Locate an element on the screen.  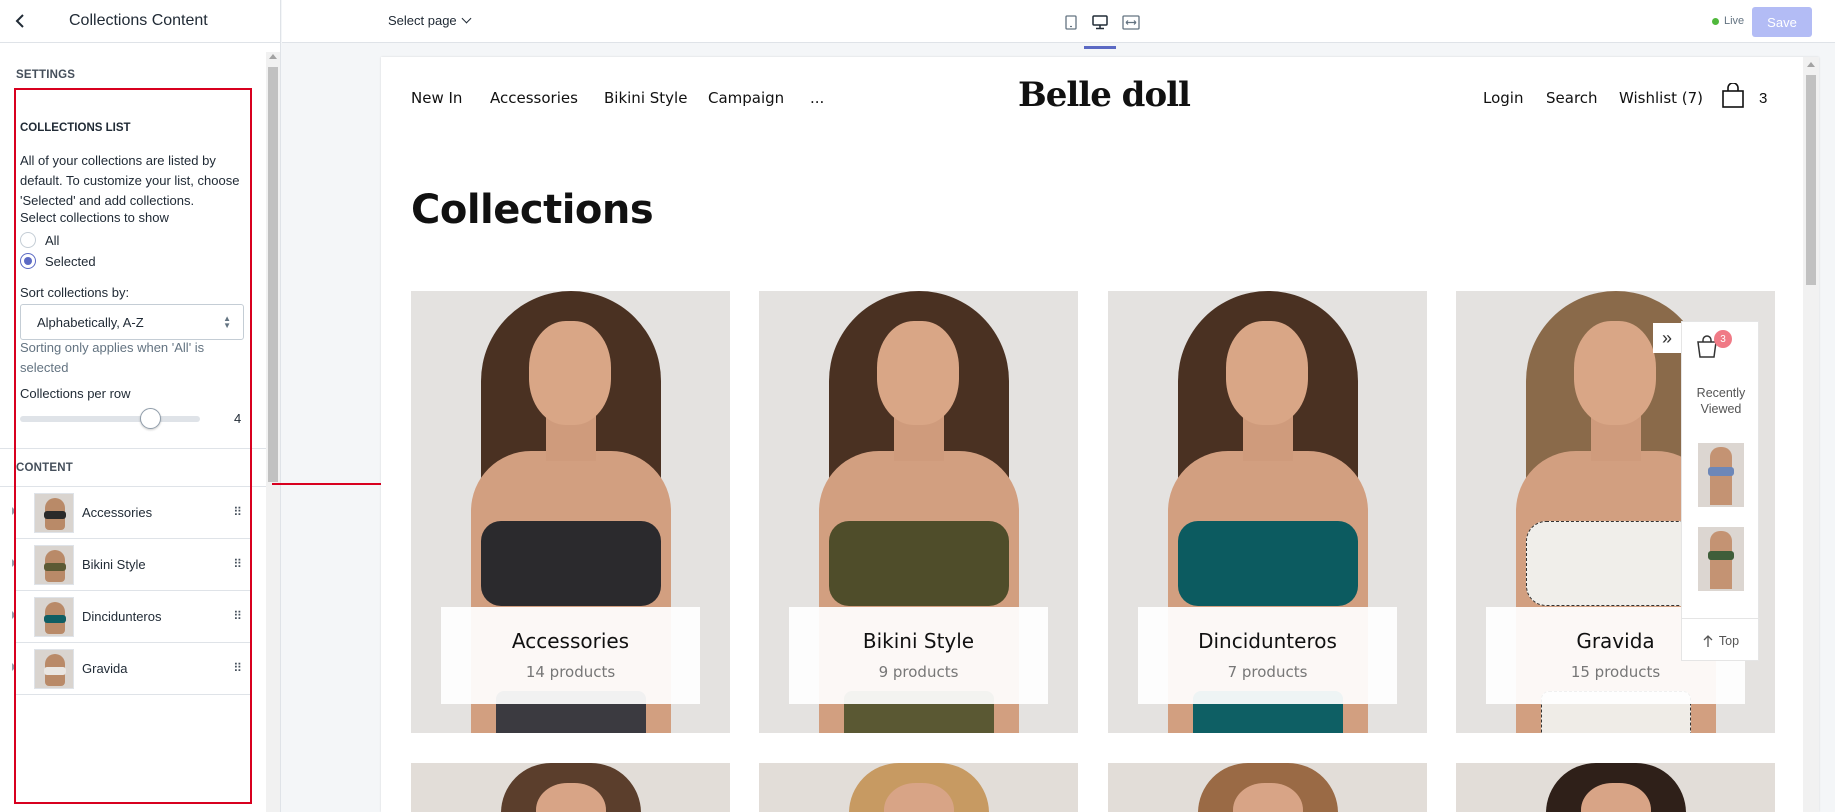
content-item-label: Accessories is located at coordinates (117, 512).